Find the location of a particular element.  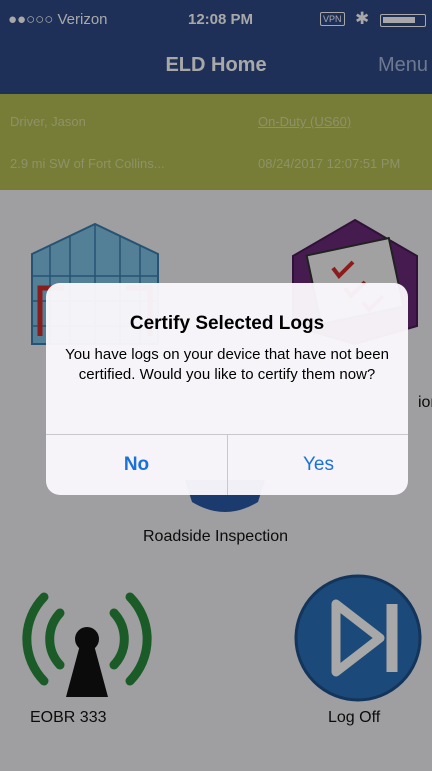

dialog-title: Certify Selected Logs is located at coordinates (227, 323).